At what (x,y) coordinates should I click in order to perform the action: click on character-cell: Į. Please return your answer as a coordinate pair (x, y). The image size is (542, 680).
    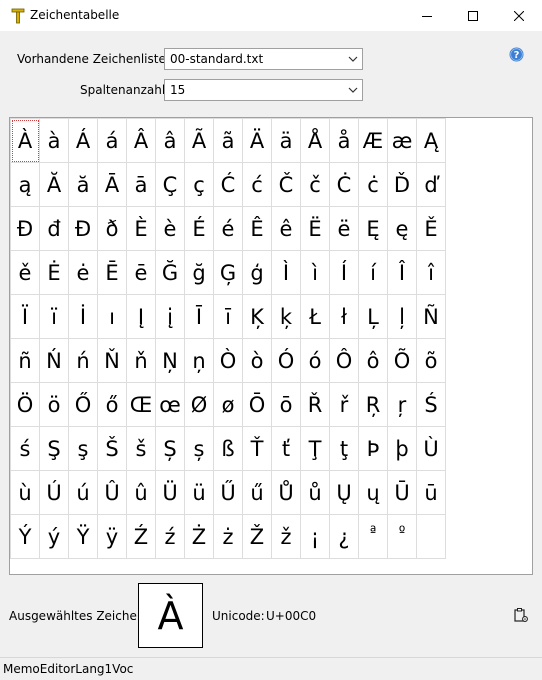
    Looking at the image, I should click on (141, 317).